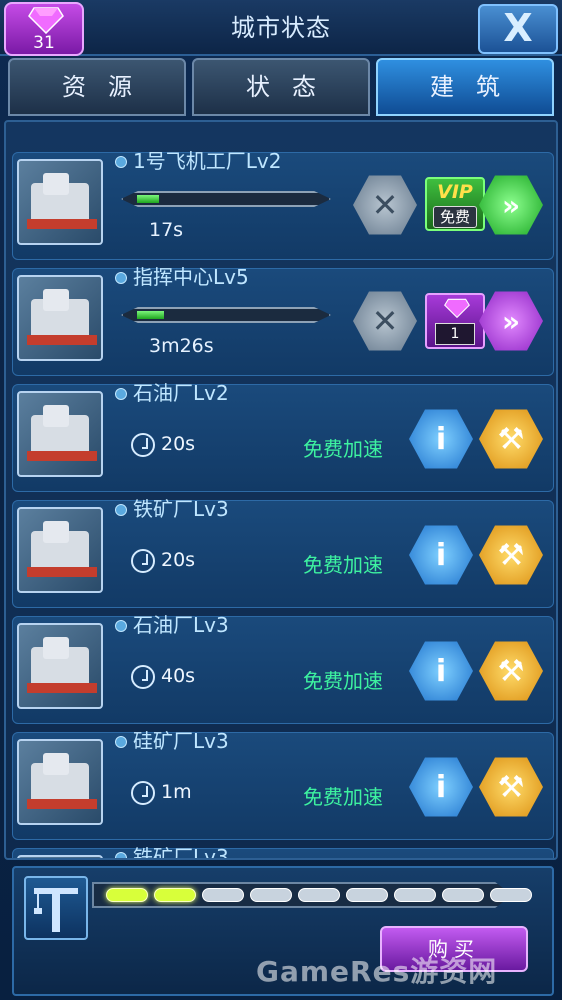 The height and width of the screenshot is (1000, 562). I want to click on gem-cost-badge: 1, so click(455, 321).